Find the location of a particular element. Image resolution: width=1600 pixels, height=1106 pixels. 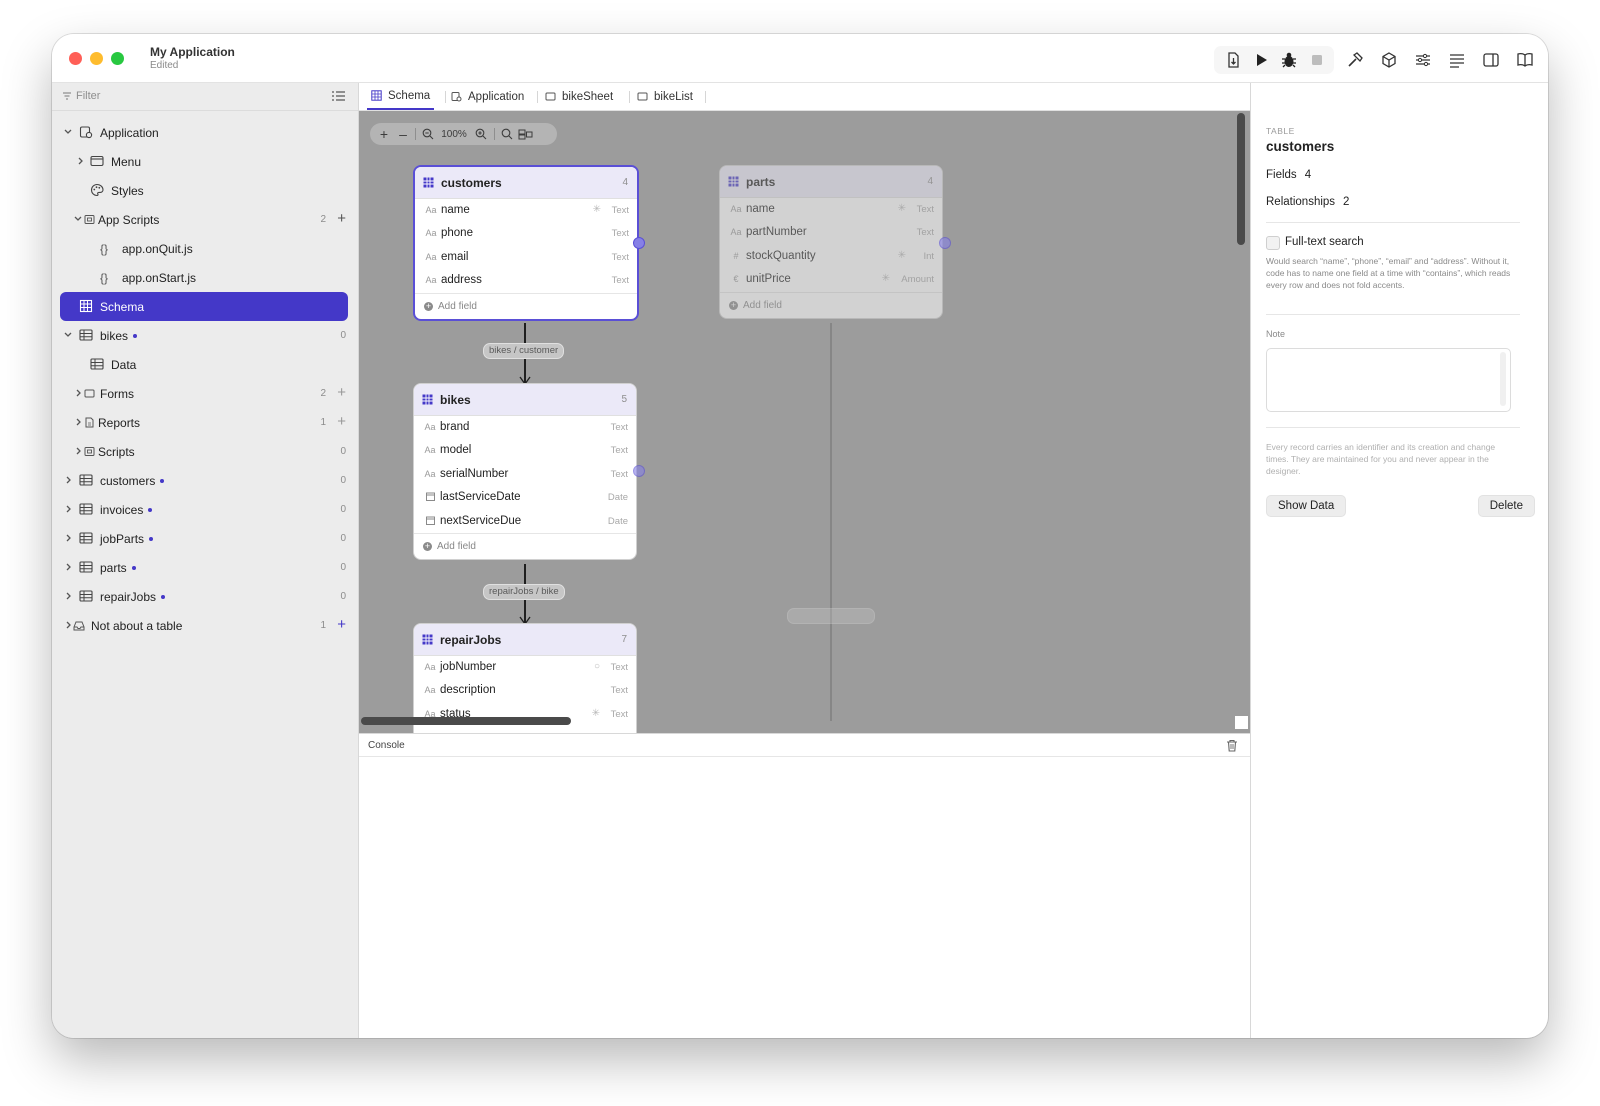

layout-icon is located at coordinates (525, 134).